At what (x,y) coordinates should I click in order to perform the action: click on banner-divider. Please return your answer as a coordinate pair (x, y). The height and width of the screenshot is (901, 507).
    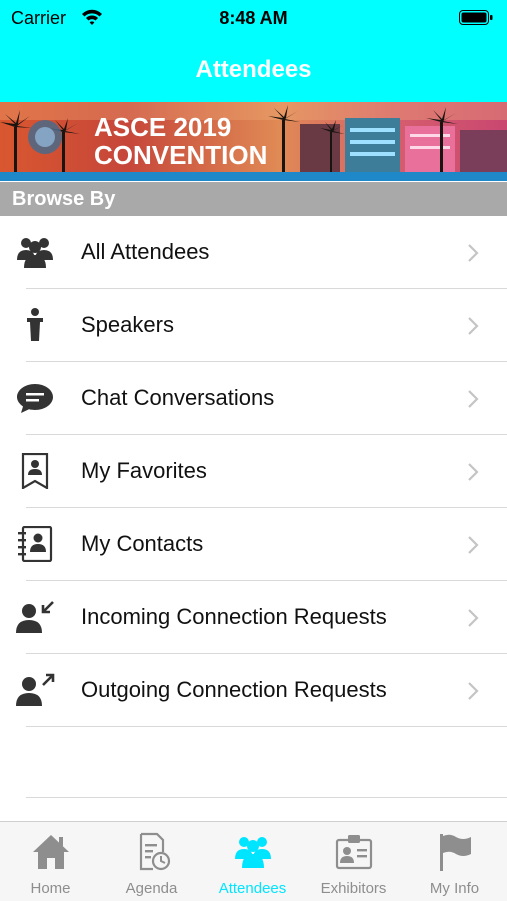
    Looking at the image, I should click on (253, 176).